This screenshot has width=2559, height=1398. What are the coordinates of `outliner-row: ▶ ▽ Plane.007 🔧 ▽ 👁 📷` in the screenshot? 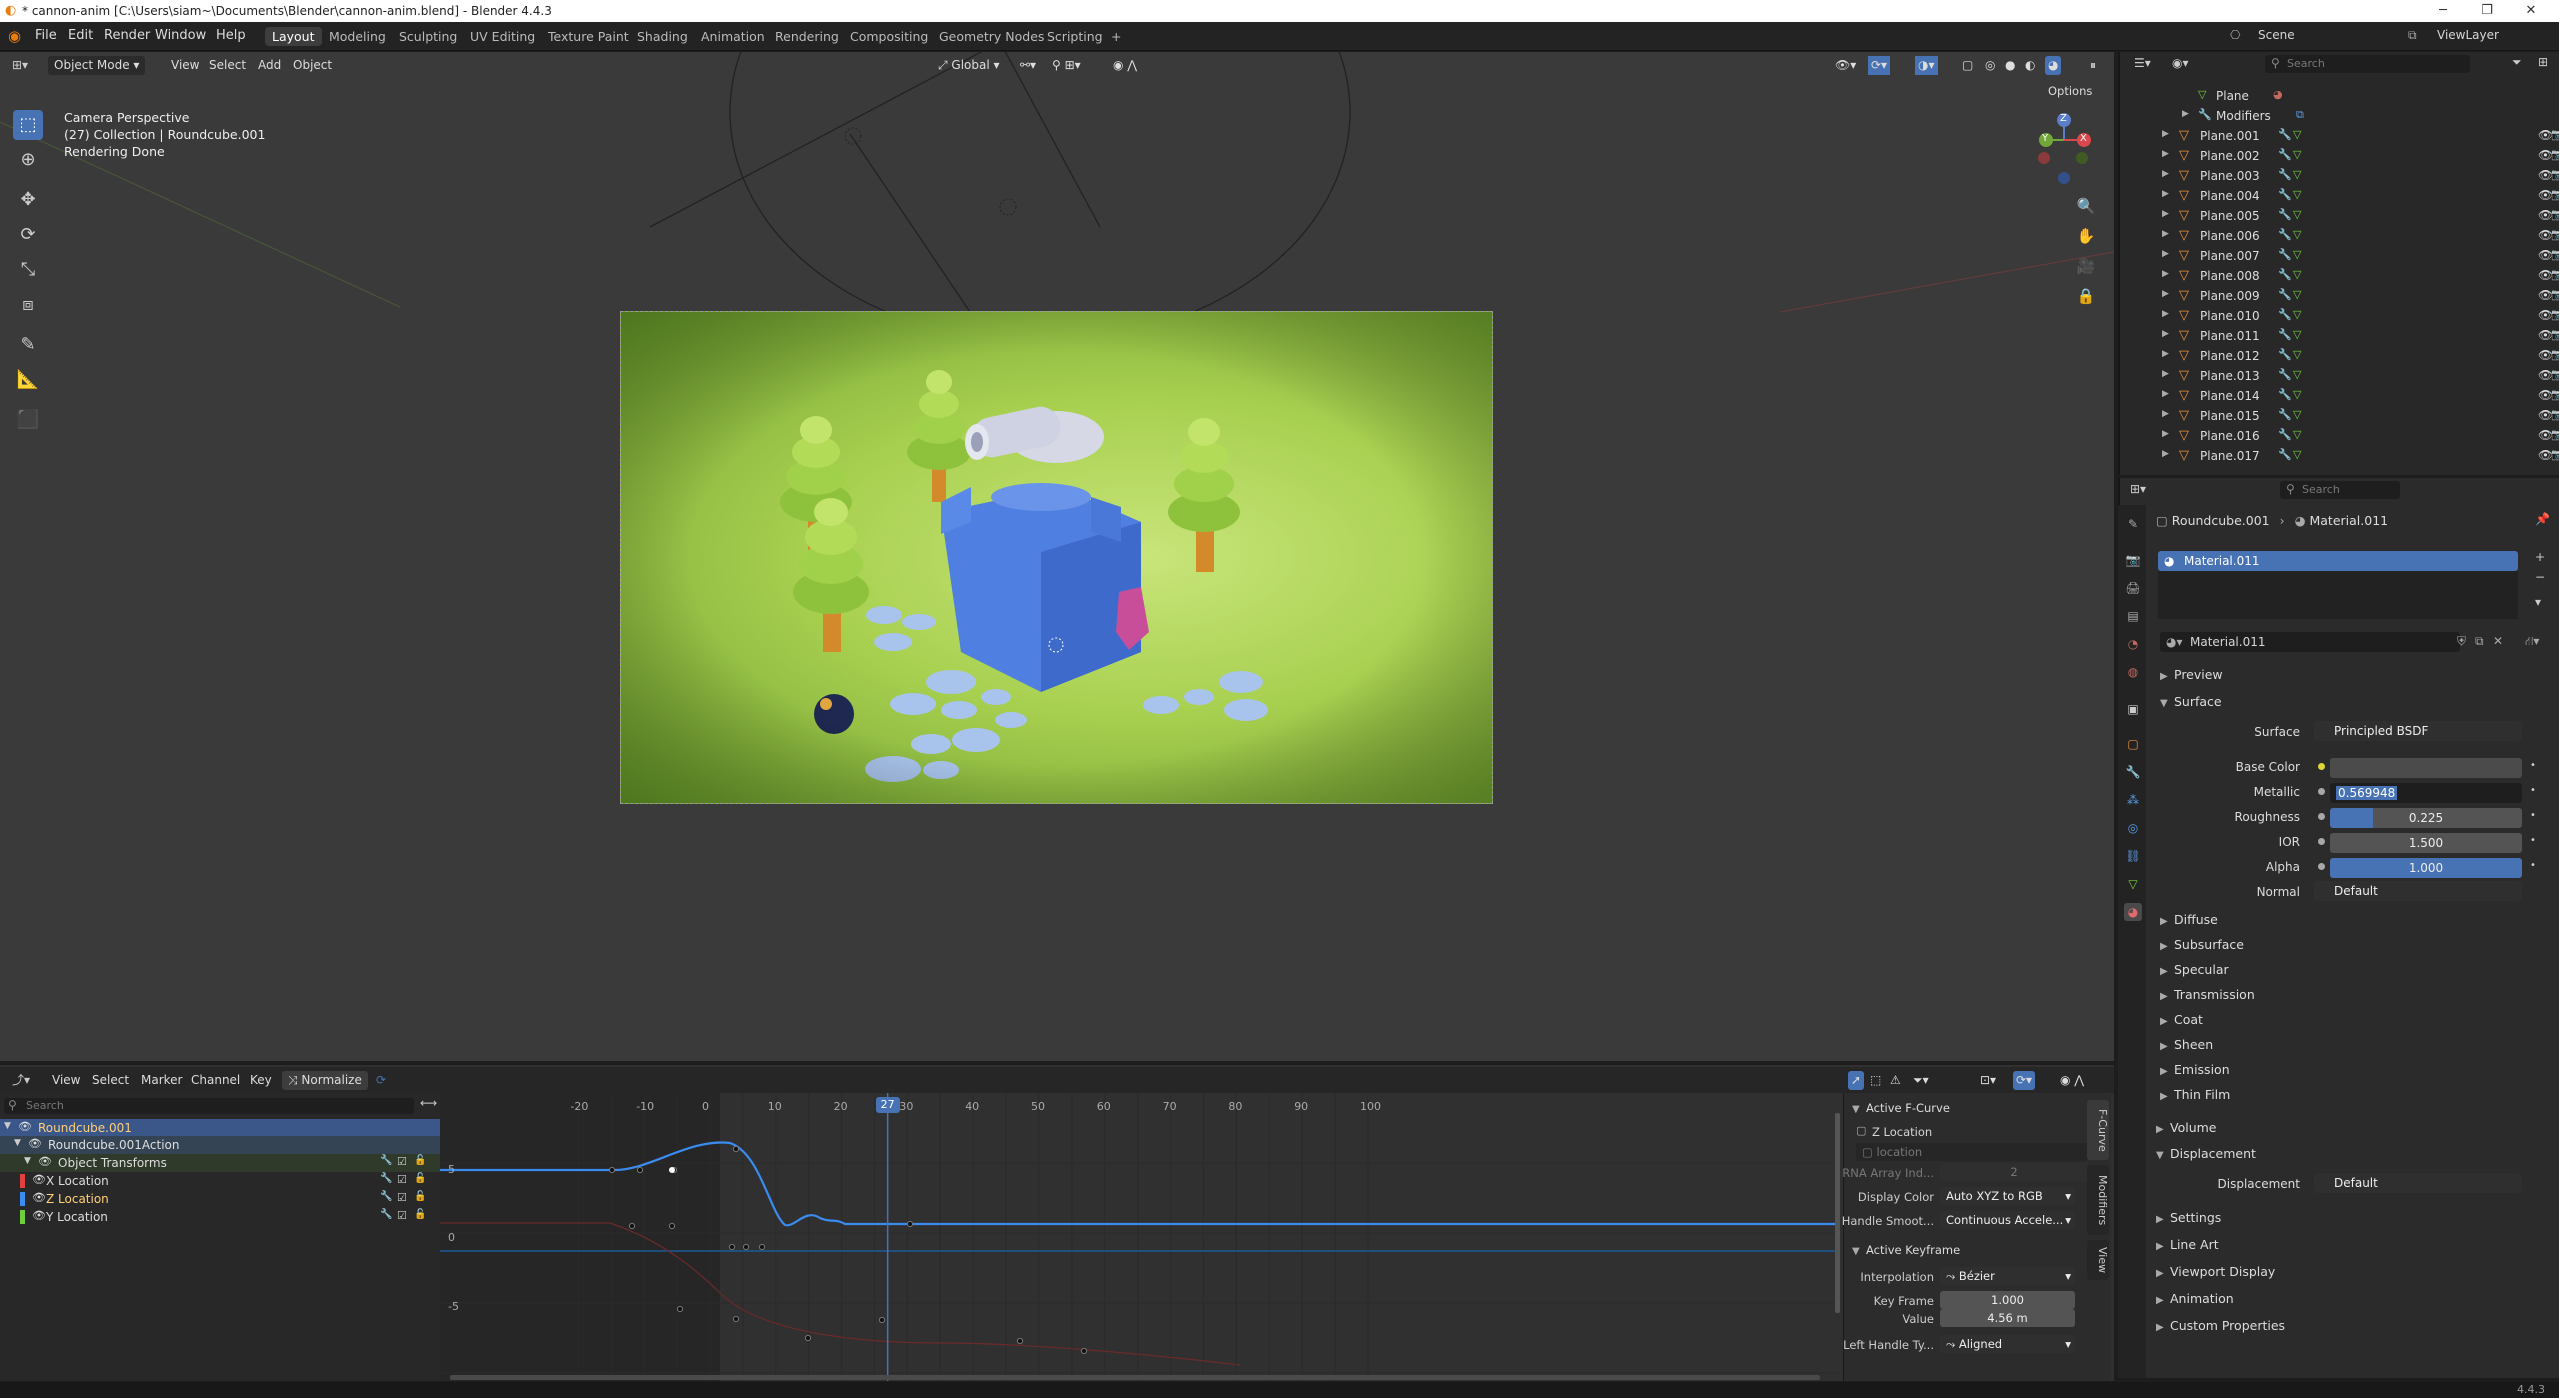 It's located at (2338, 256).